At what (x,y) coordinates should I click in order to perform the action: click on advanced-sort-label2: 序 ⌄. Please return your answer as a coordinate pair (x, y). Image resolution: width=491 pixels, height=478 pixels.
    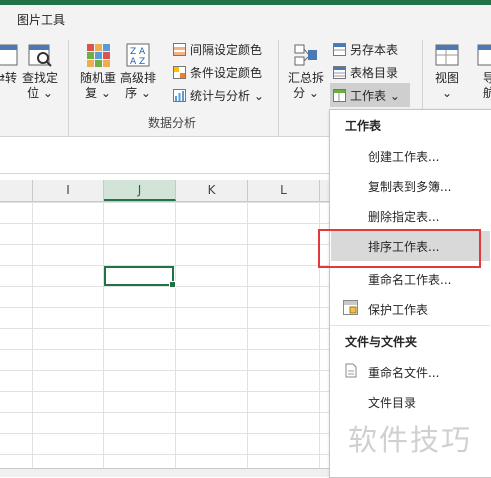
    Looking at the image, I should click on (138, 93).